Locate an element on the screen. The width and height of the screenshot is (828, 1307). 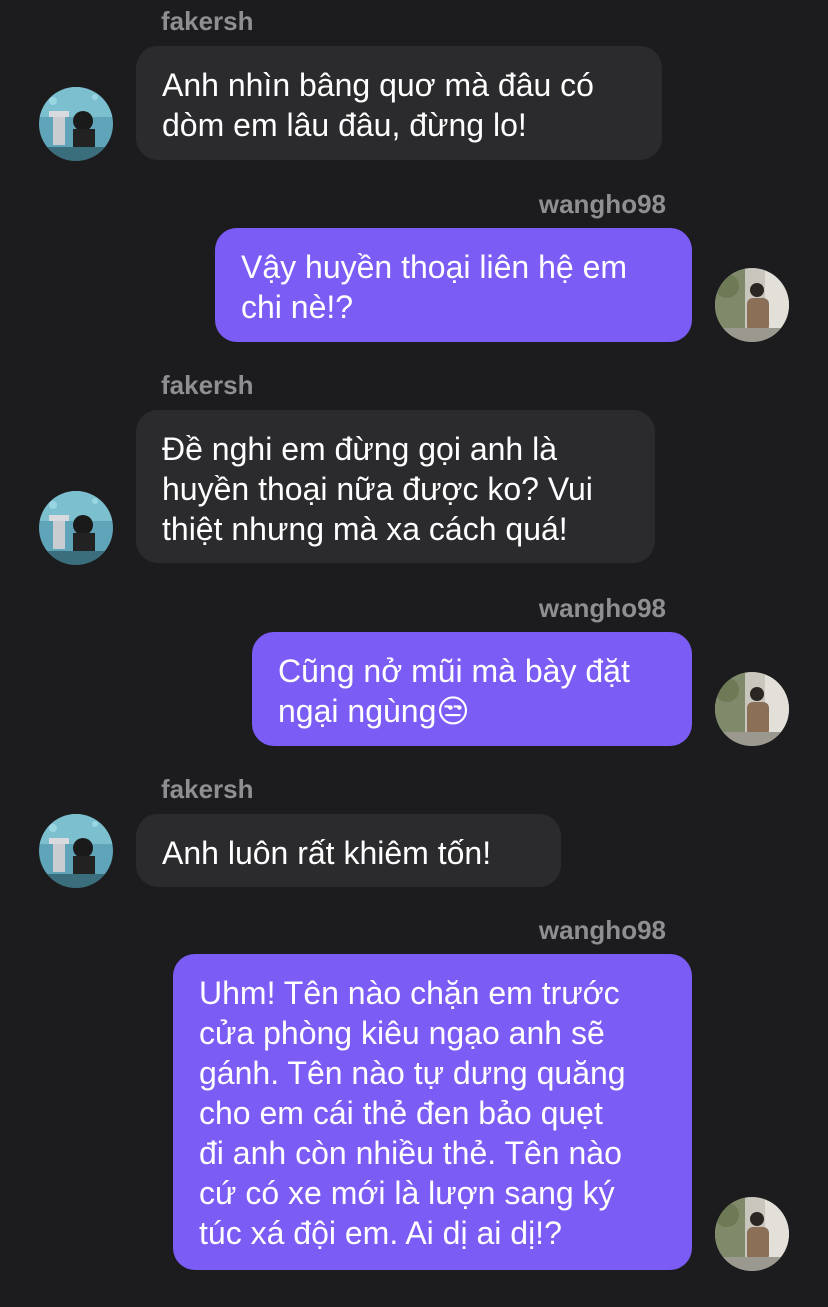
message-bubble-outgoing: Vậy huyền thoại liên hệ em chi nè!? is located at coordinates (453, 285).